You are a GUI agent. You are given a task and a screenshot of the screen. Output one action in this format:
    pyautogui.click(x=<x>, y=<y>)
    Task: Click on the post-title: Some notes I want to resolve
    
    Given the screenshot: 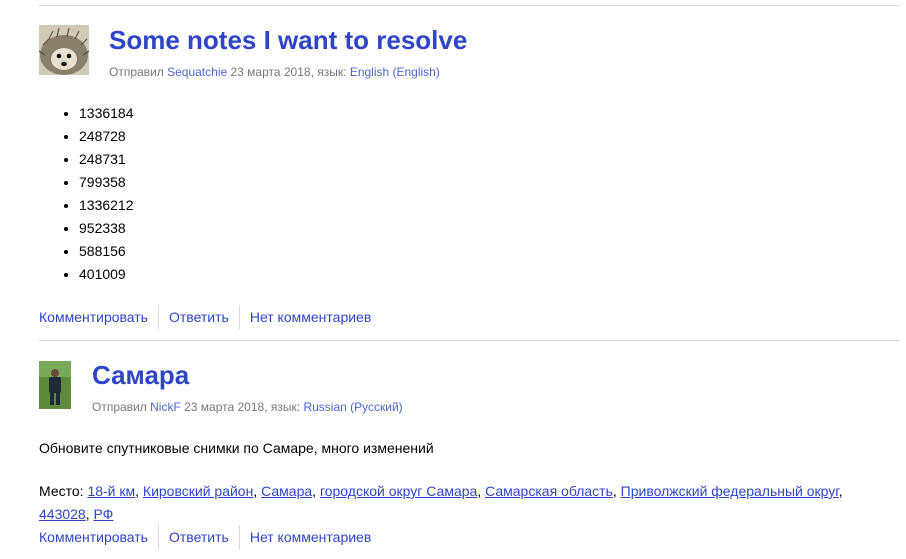 What is the action you would take?
    pyautogui.click(x=288, y=40)
    